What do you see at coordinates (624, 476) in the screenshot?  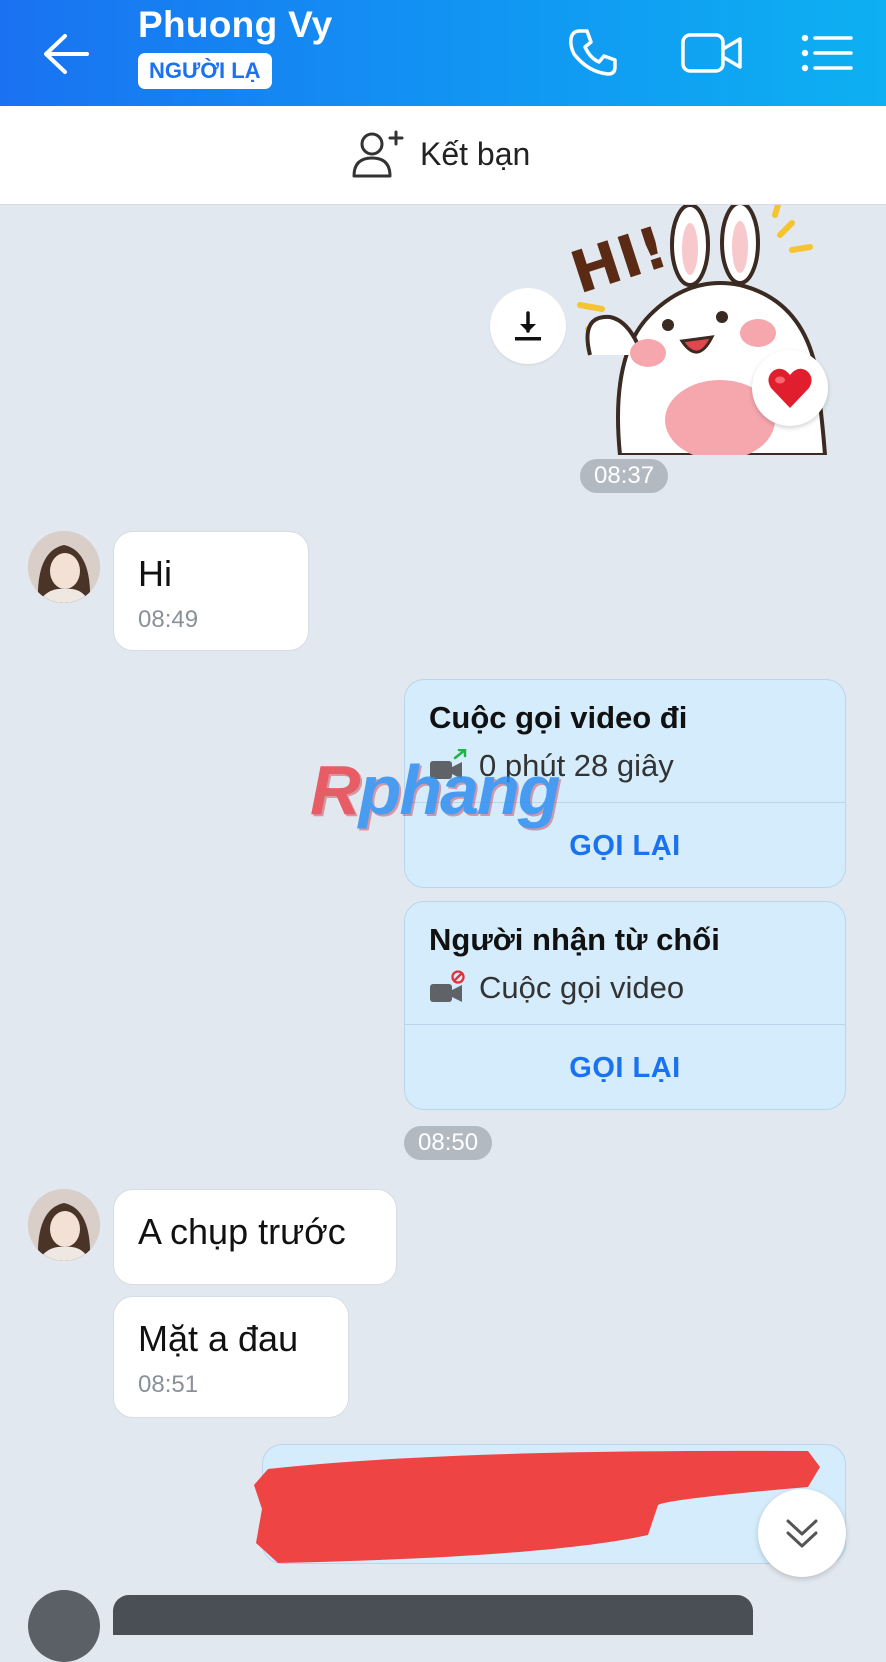 I see `timestamp-pill: 08:37` at bounding box center [624, 476].